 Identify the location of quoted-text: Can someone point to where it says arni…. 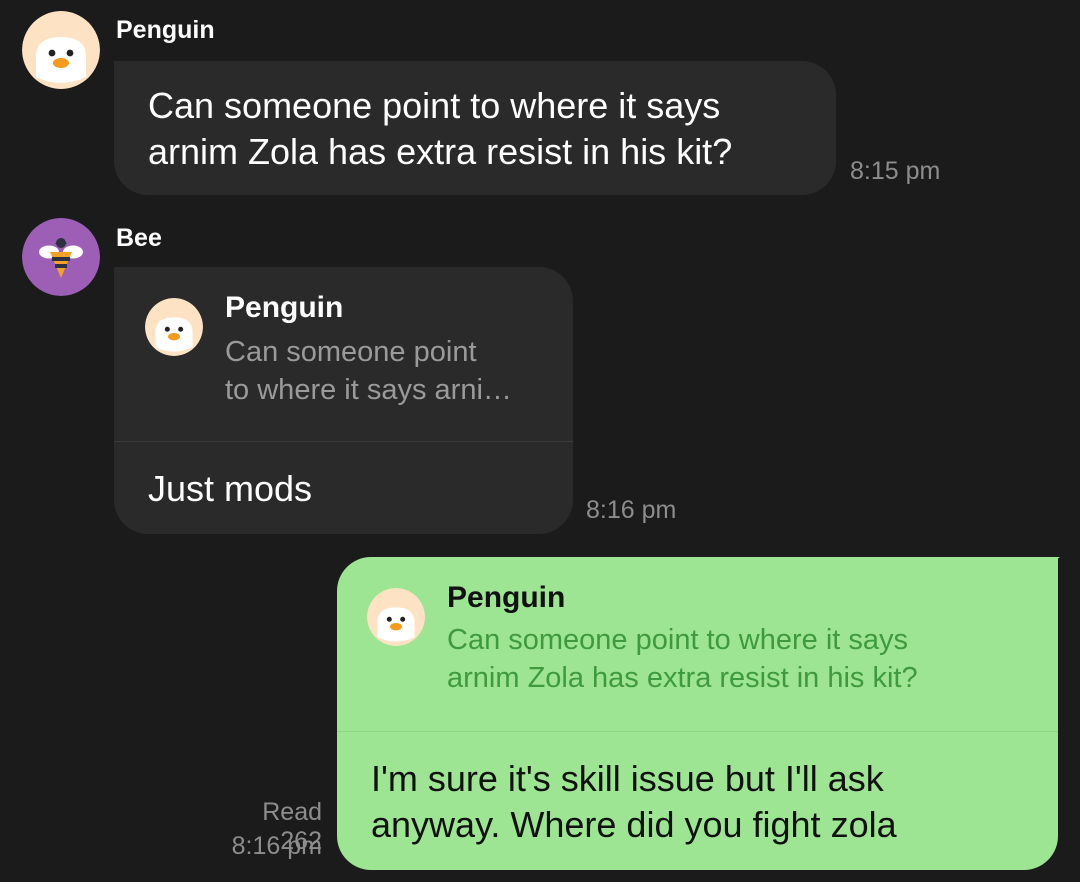
(368, 371).